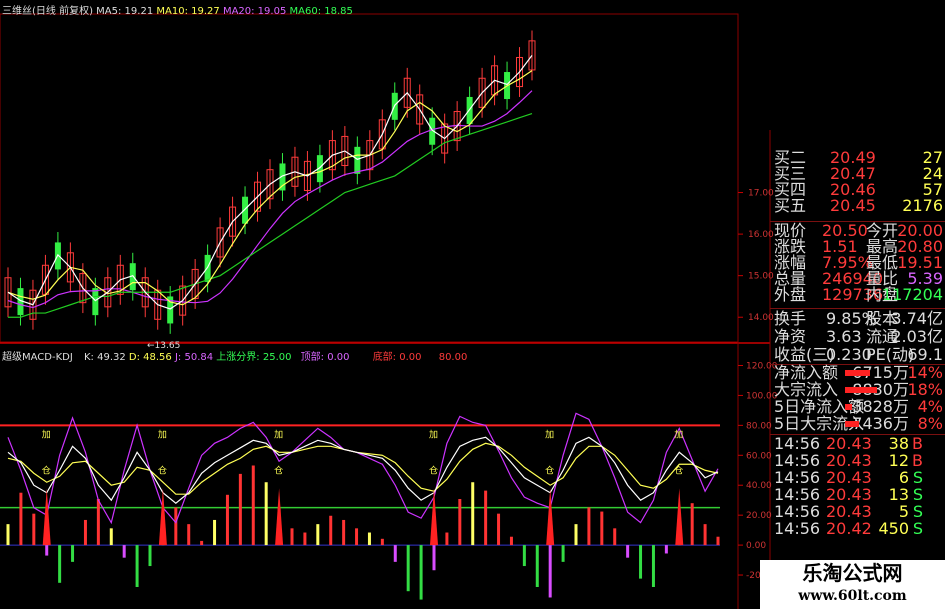 This screenshot has width=945, height=609. I want to click on flow-pct: 8%, so click(930, 423).